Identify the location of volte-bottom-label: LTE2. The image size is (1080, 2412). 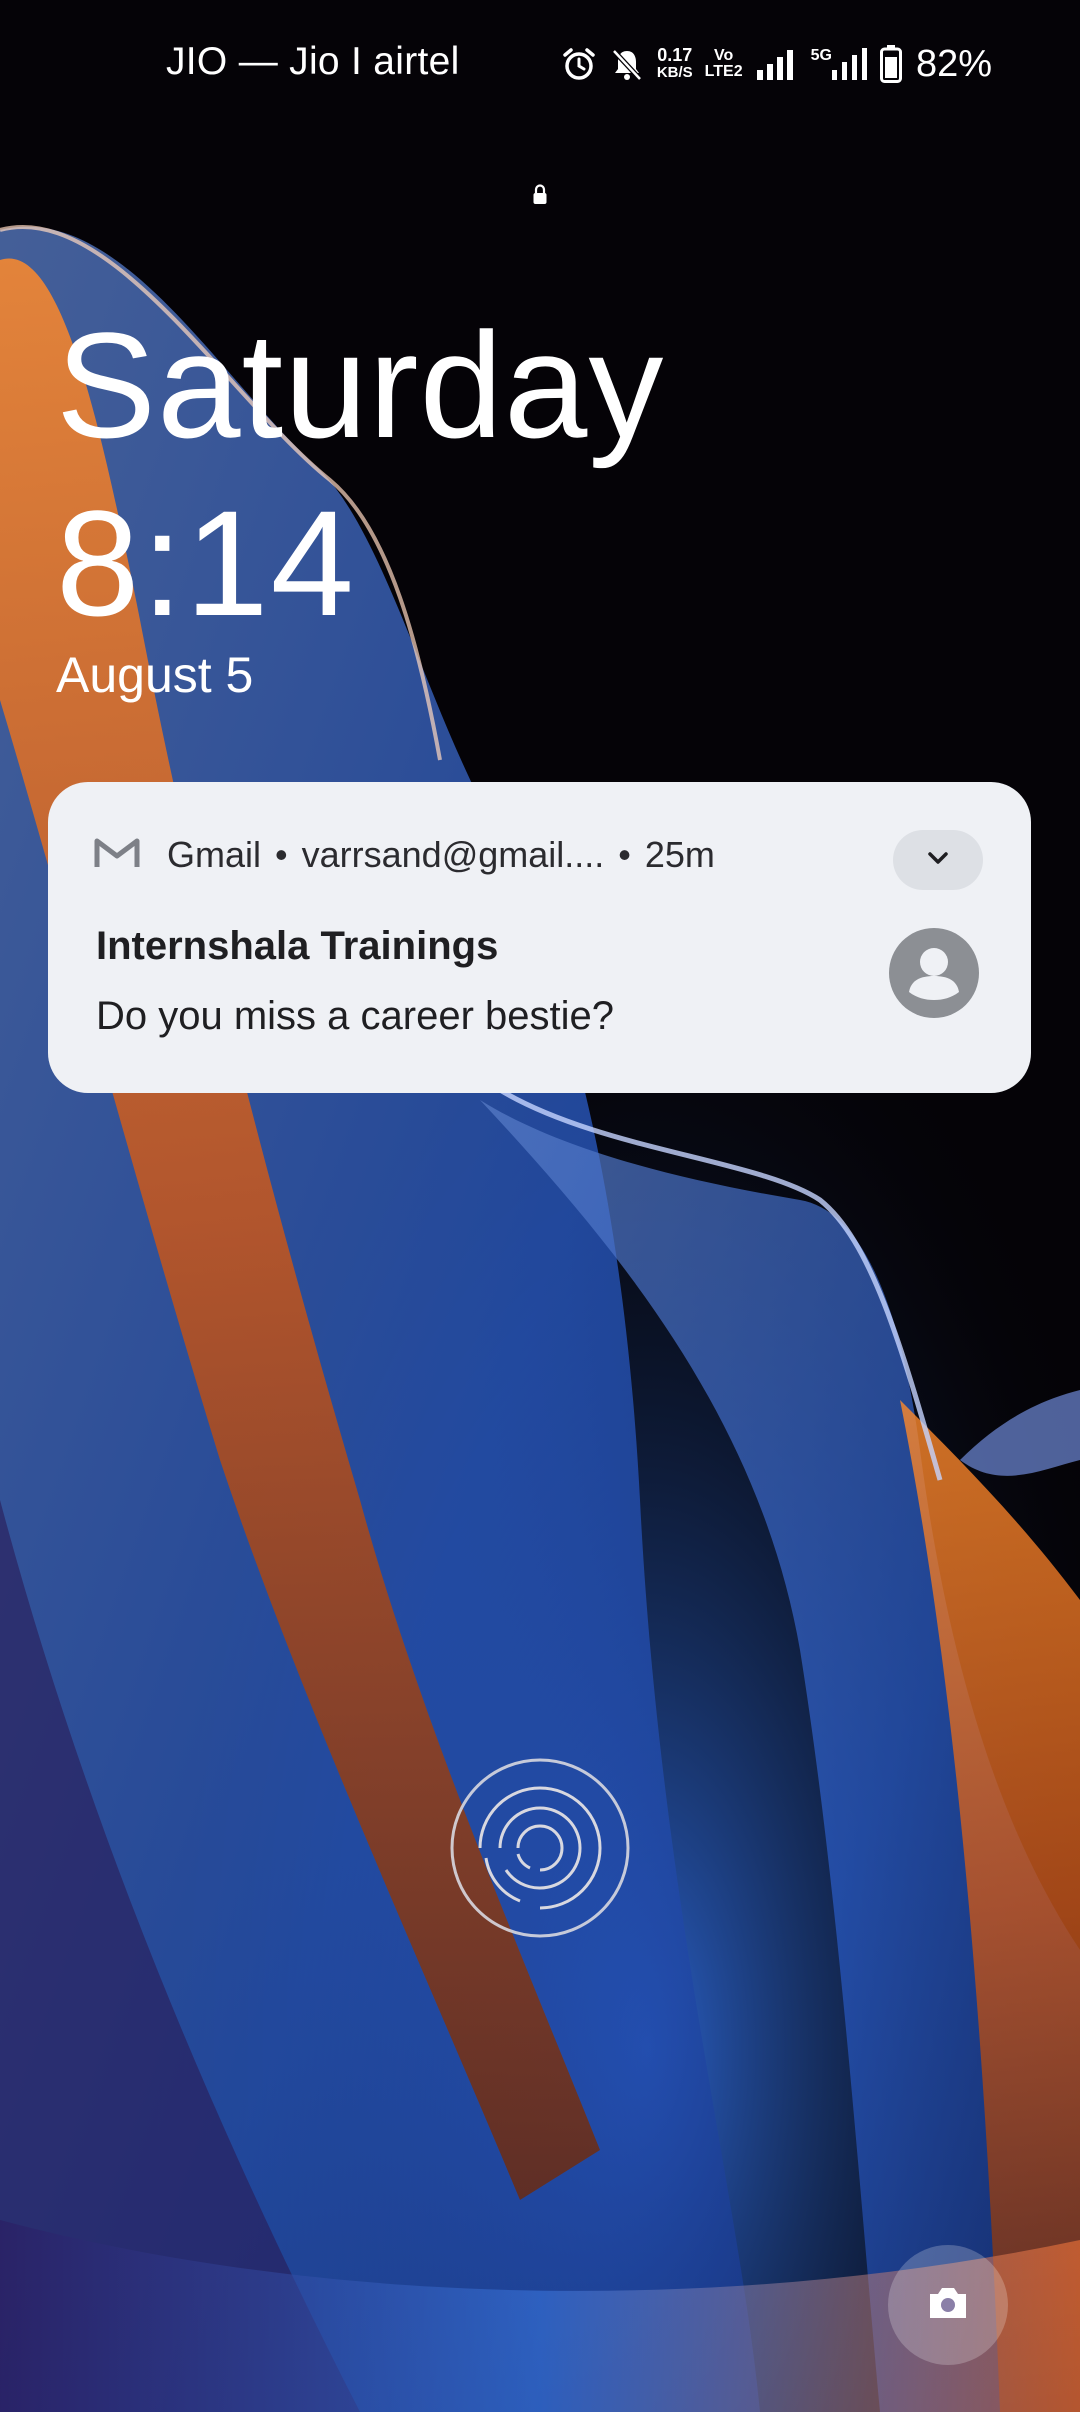
(723, 71).